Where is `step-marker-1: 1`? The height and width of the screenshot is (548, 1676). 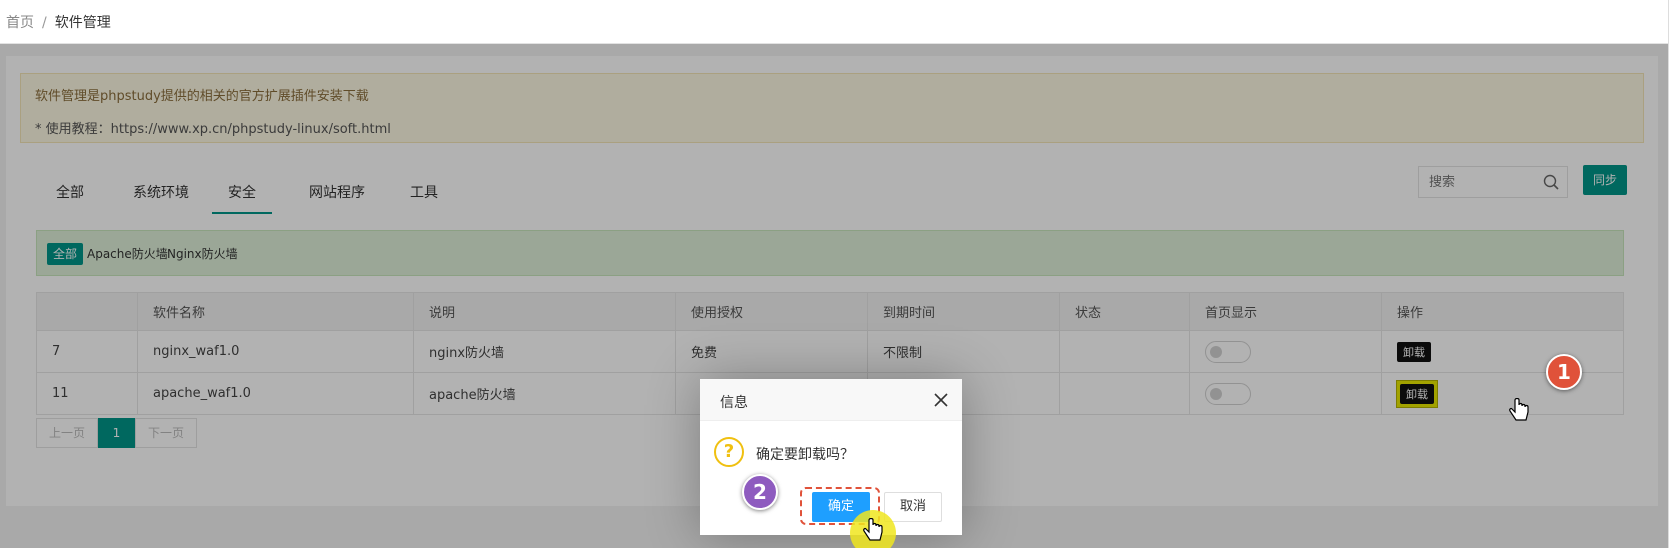
step-marker-1: 1 is located at coordinates (1564, 372).